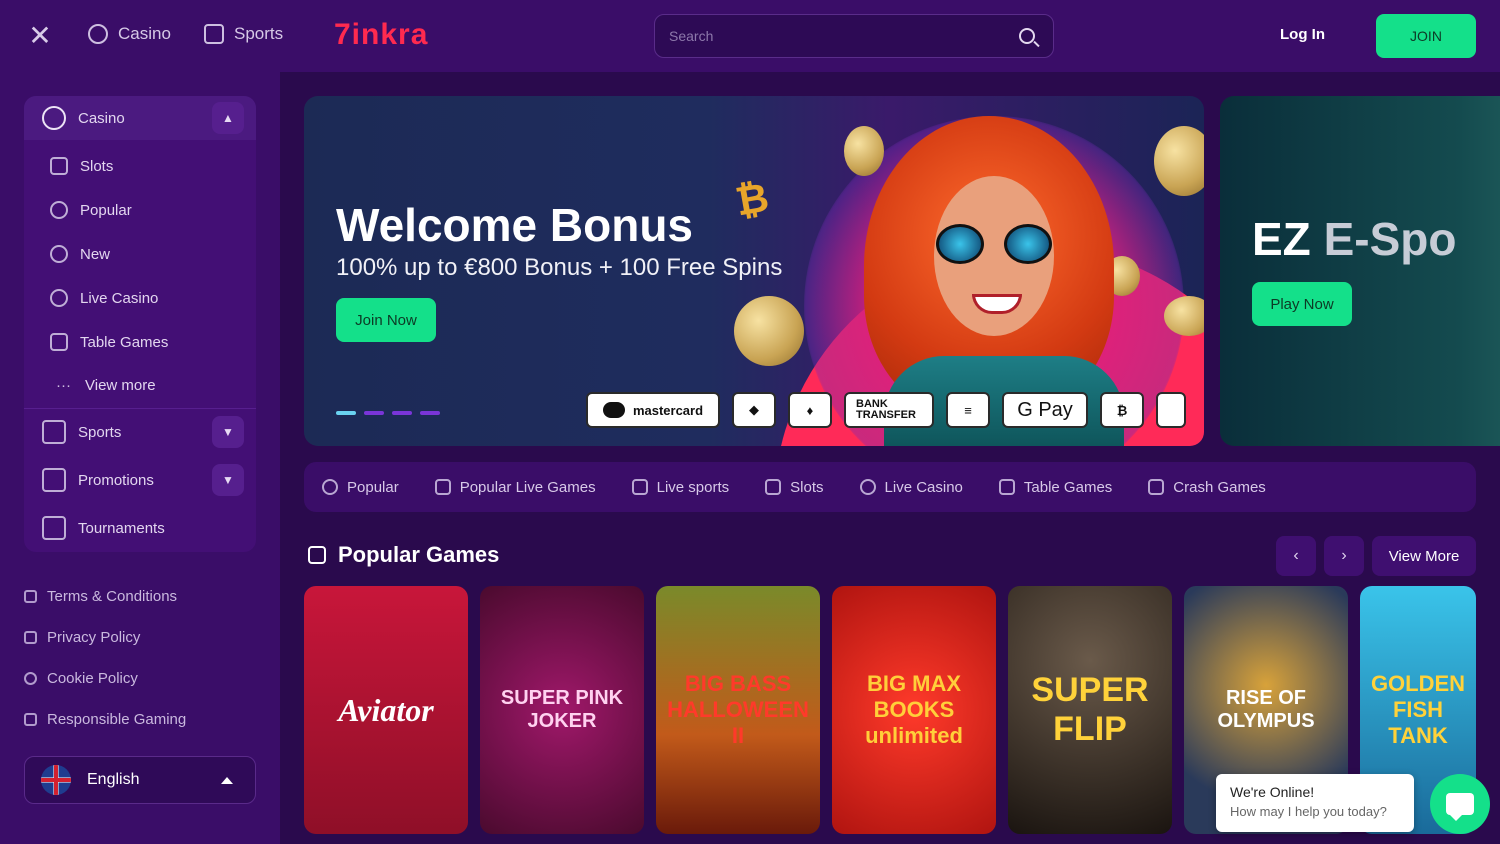 The image size is (1500, 844). Describe the element at coordinates (1045, 410) in the screenshot. I see `google-pay-logo: G Pay` at that location.